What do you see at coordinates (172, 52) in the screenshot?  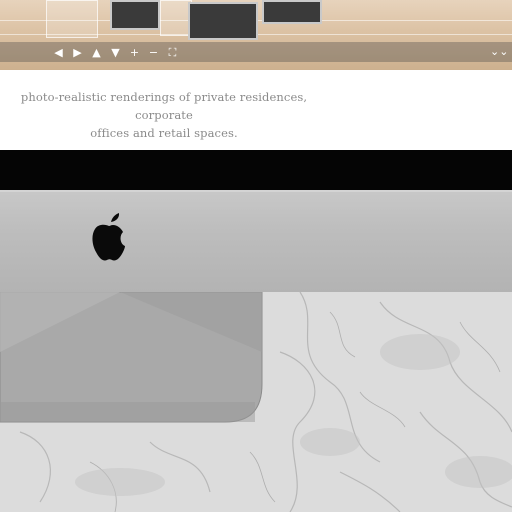 I see `fullscreen-button: ⛶` at bounding box center [172, 52].